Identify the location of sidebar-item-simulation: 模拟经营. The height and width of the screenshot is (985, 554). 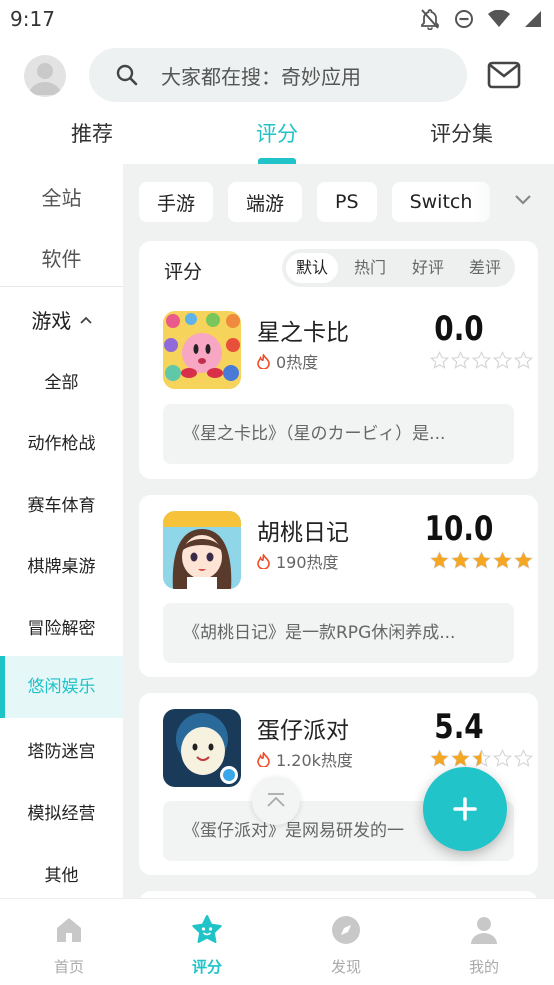
(61, 811).